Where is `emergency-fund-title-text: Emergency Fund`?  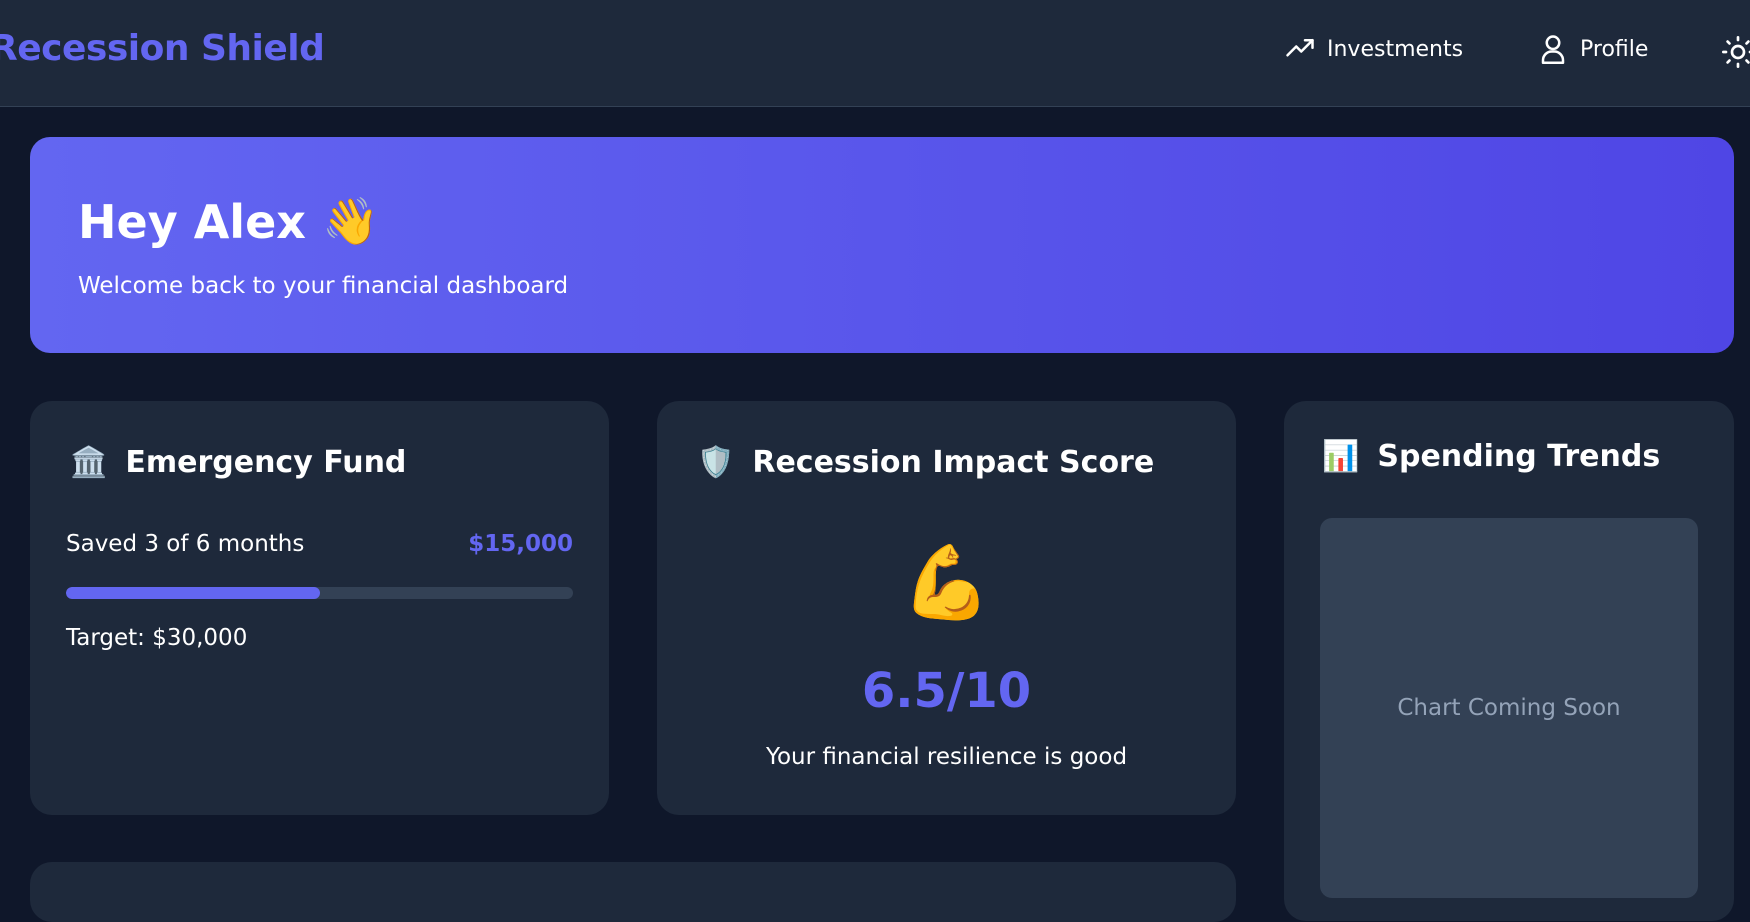
emergency-fund-title-text: Emergency Fund is located at coordinates (266, 462).